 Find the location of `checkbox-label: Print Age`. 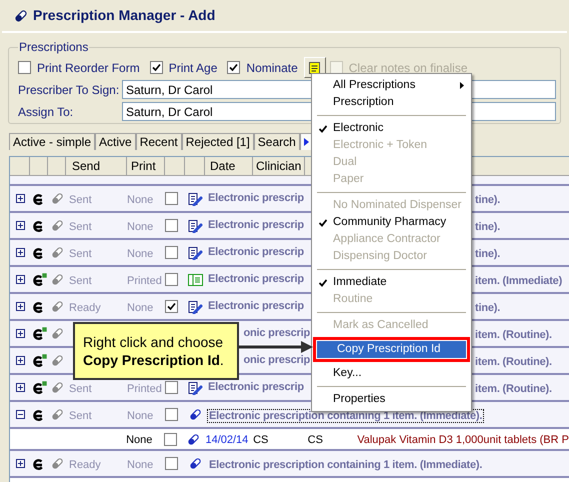

checkbox-label: Print Age is located at coordinates (193, 68).